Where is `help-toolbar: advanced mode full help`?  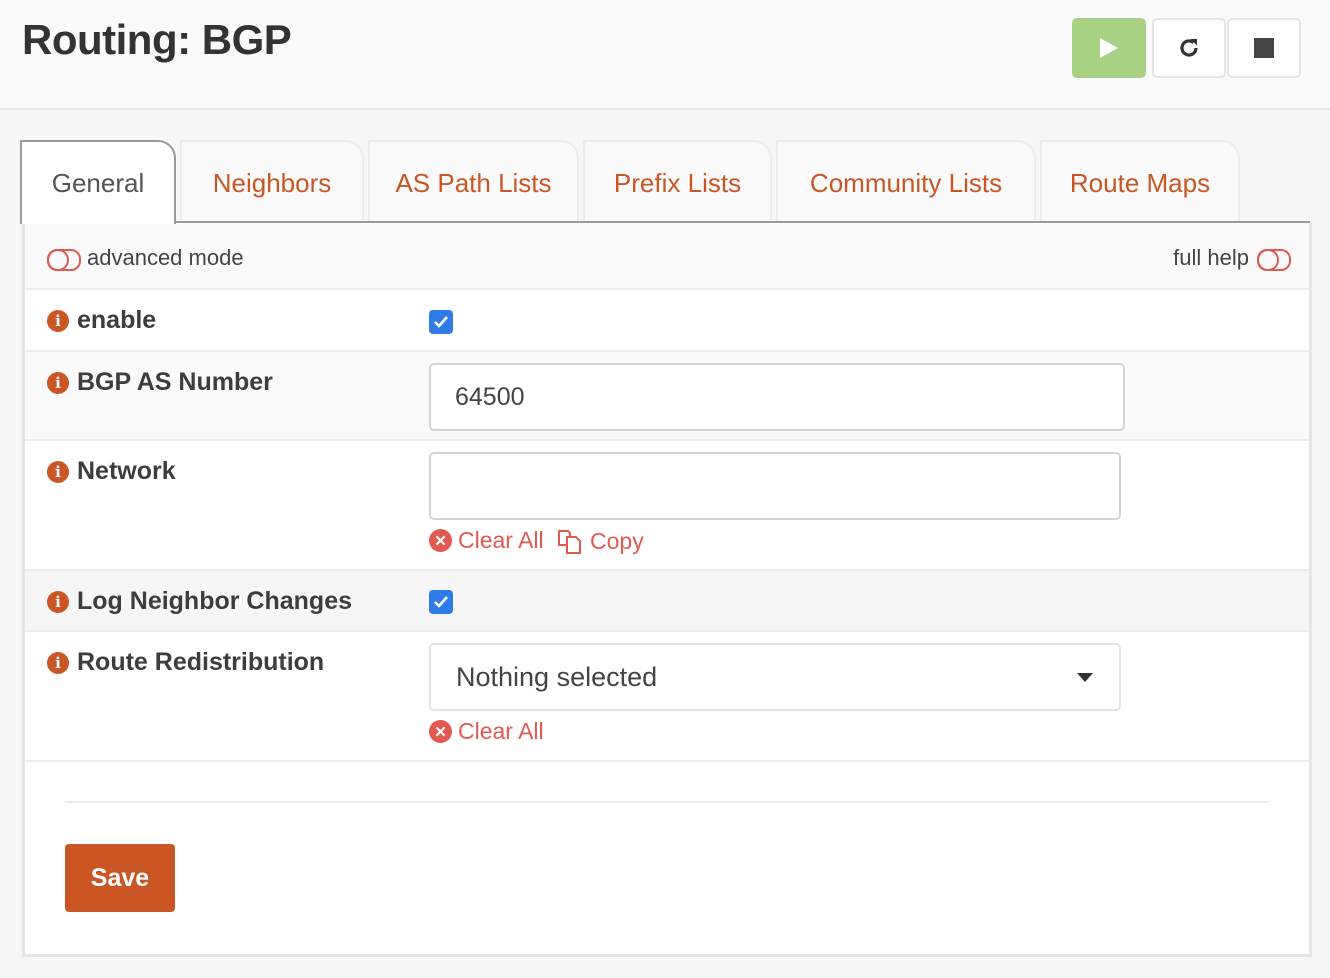 help-toolbar: advanced mode full help is located at coordinates (667, 256).